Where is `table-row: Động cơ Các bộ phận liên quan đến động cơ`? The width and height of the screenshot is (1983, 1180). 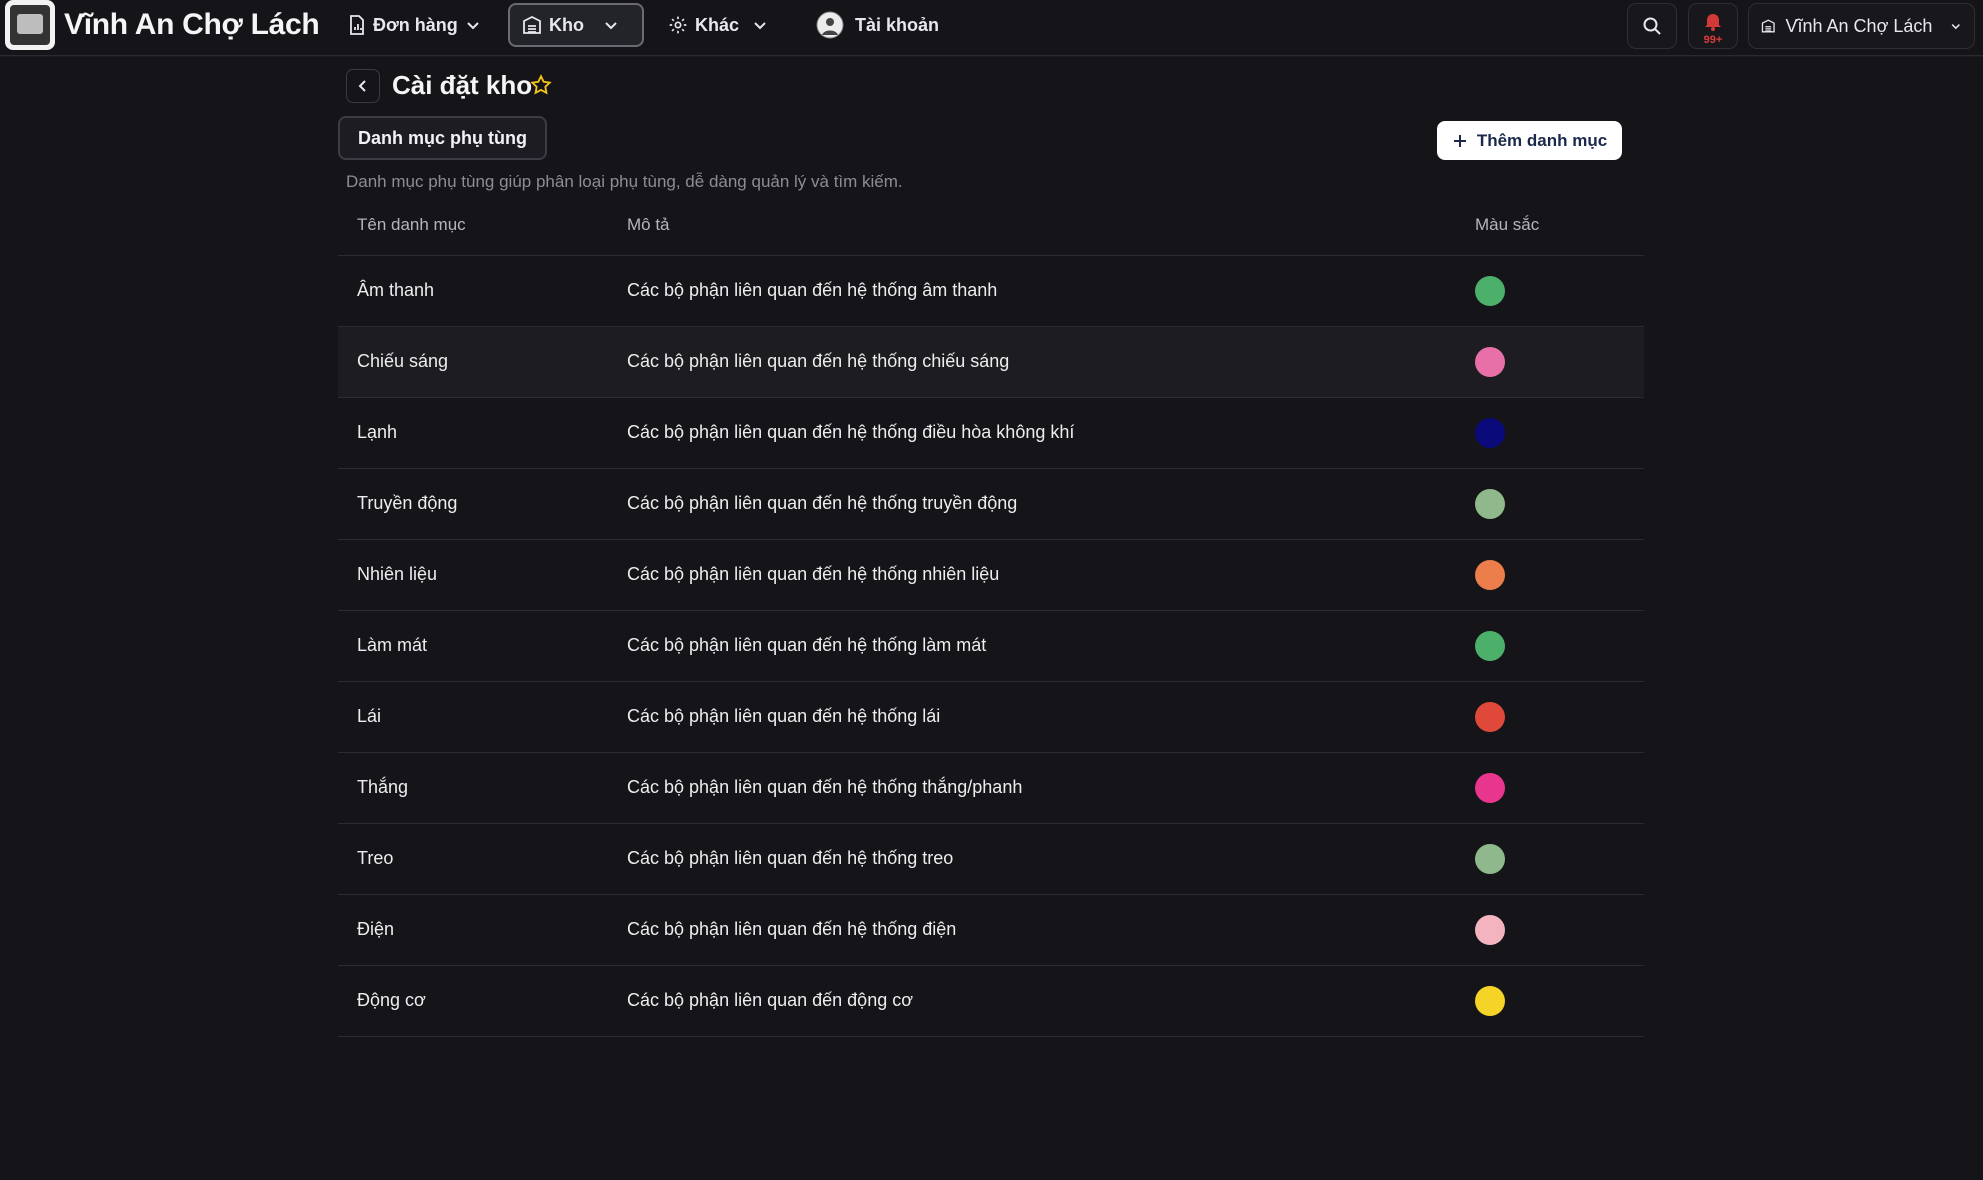 table-row: Động cơ Các bộ phận liên quan đến động cơ is located at coordinates (991, 1001).